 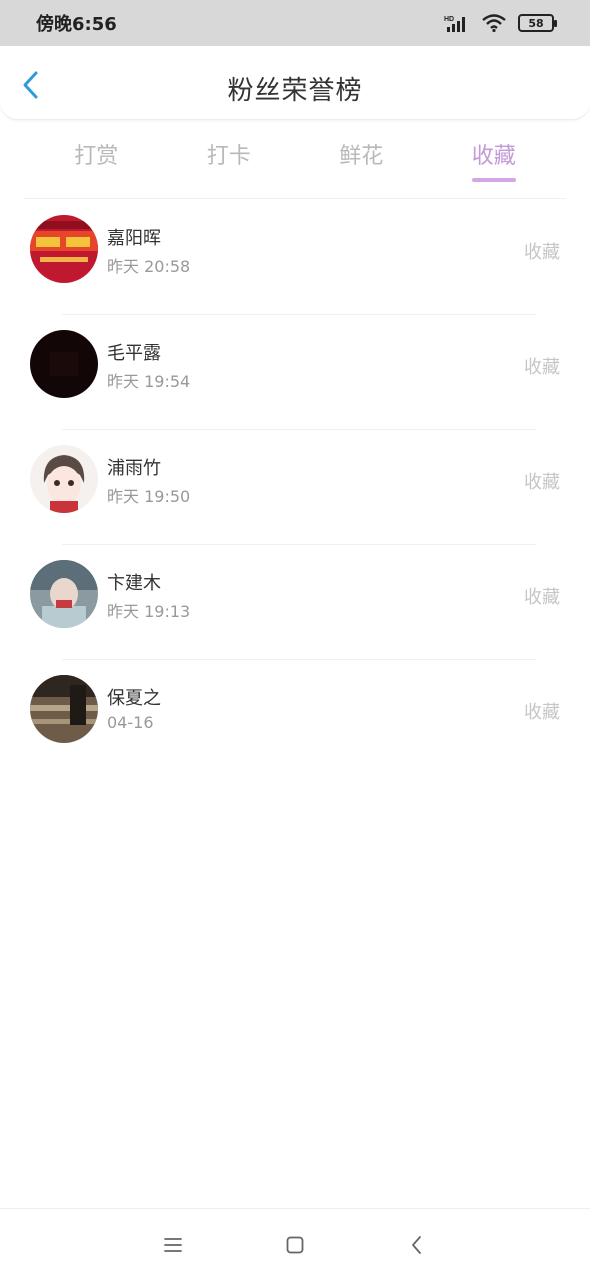 I want to click on page-title: 粉丝荣誉榜, so click(x=295, y=91).